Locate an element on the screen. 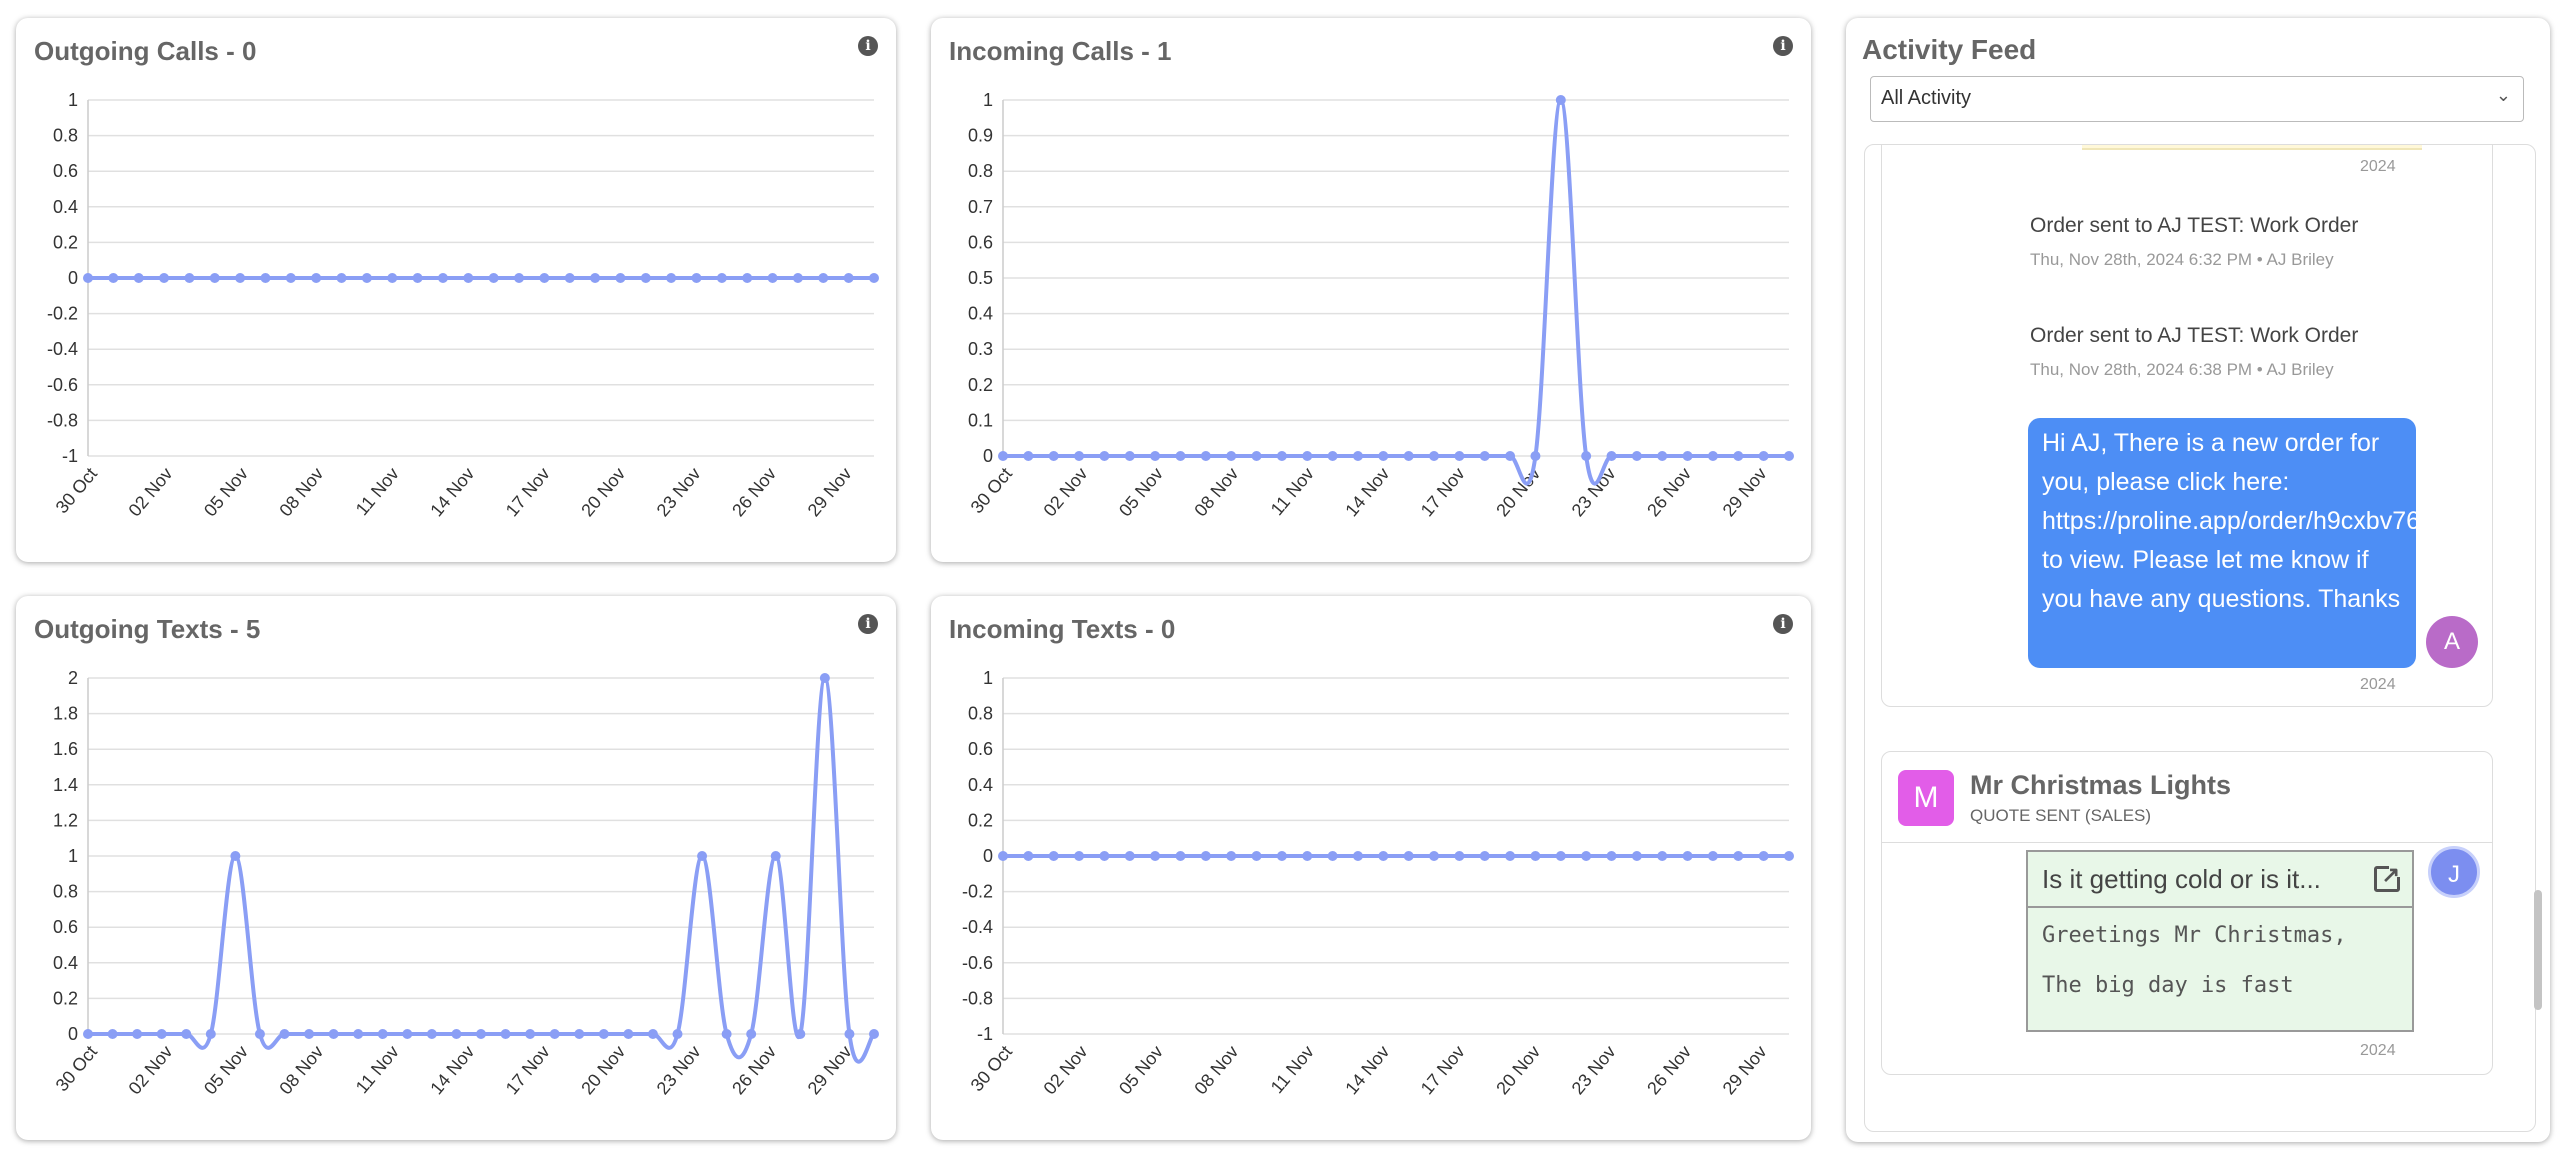  x-tick-label: 17 Nov is located at coordinates (528, 1070).